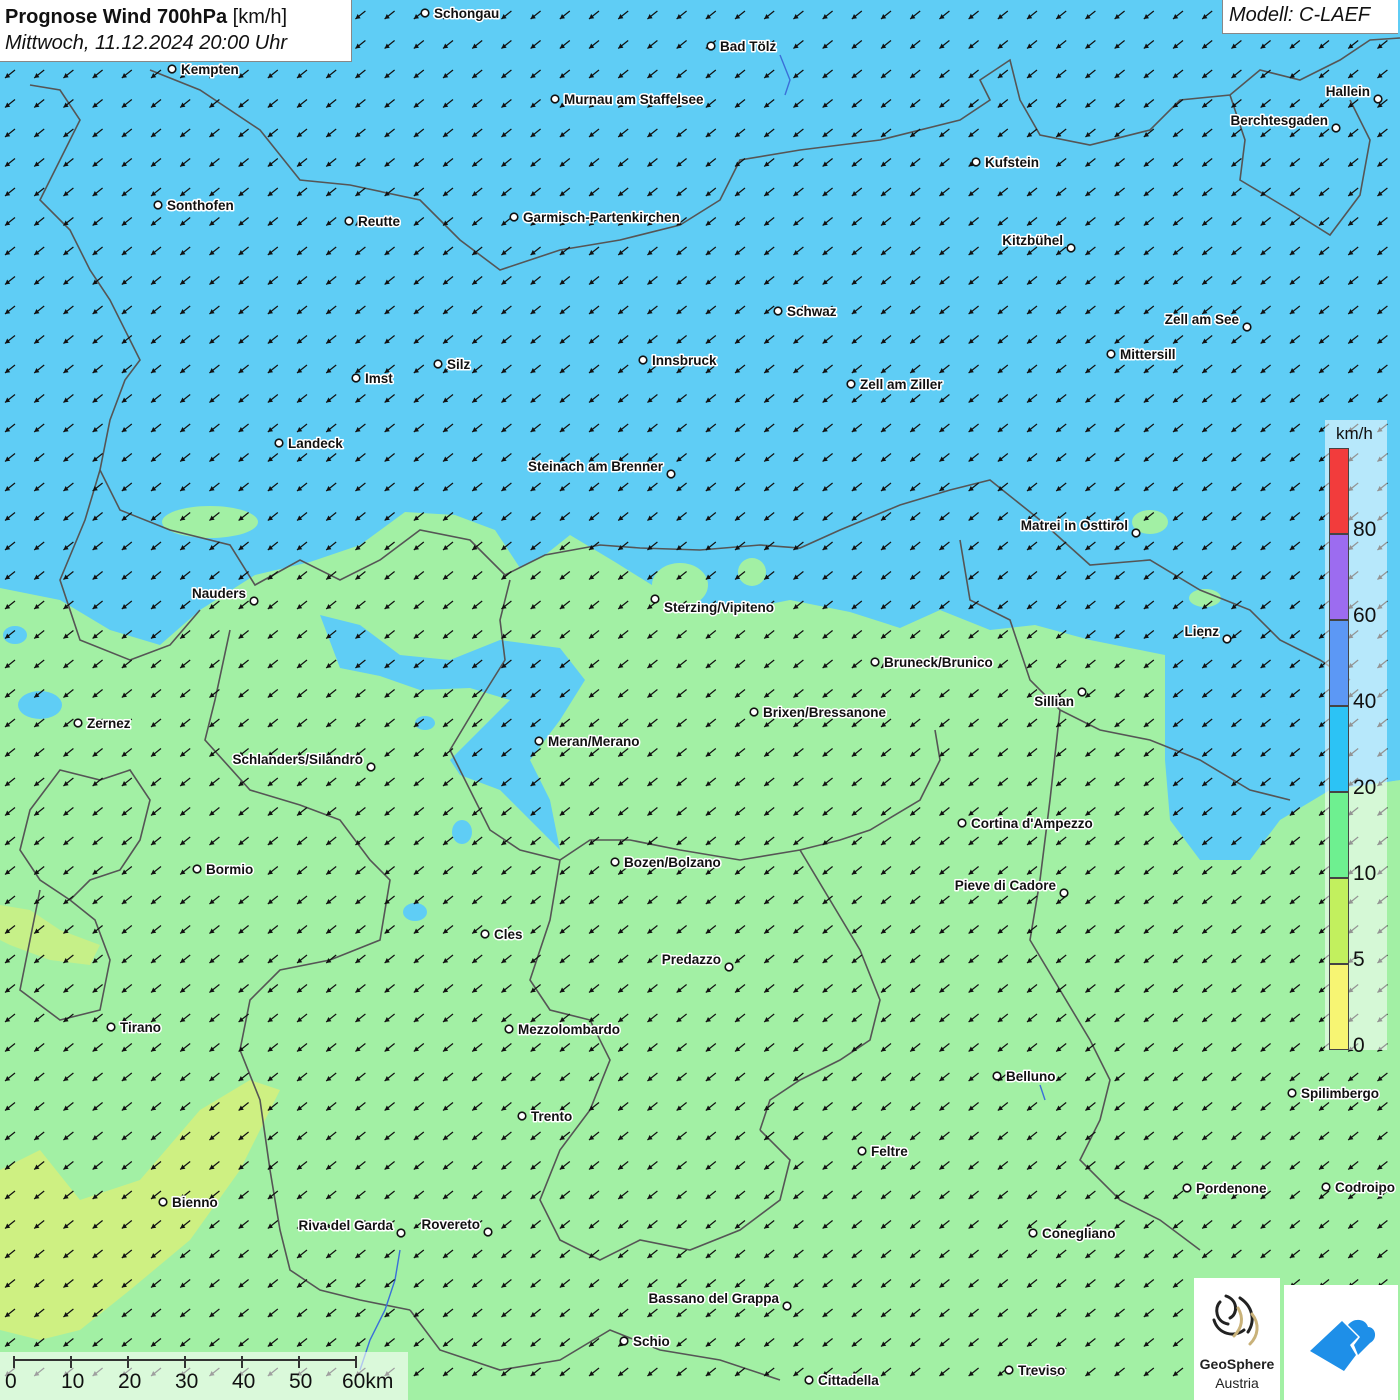 The width and height of the screenshot is (1400, 1400). I want to click on city-label: Bad Tölz, so click(748, 46).